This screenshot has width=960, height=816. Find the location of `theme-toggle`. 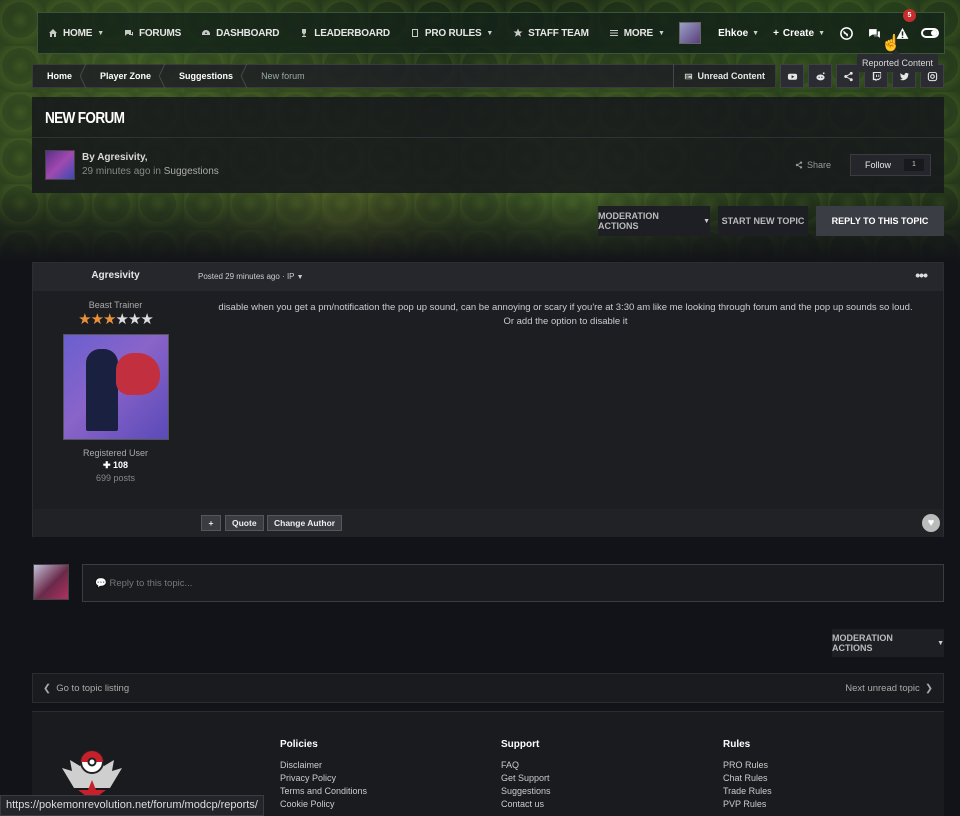

theme-toggle is located at coordinates (930, 33).